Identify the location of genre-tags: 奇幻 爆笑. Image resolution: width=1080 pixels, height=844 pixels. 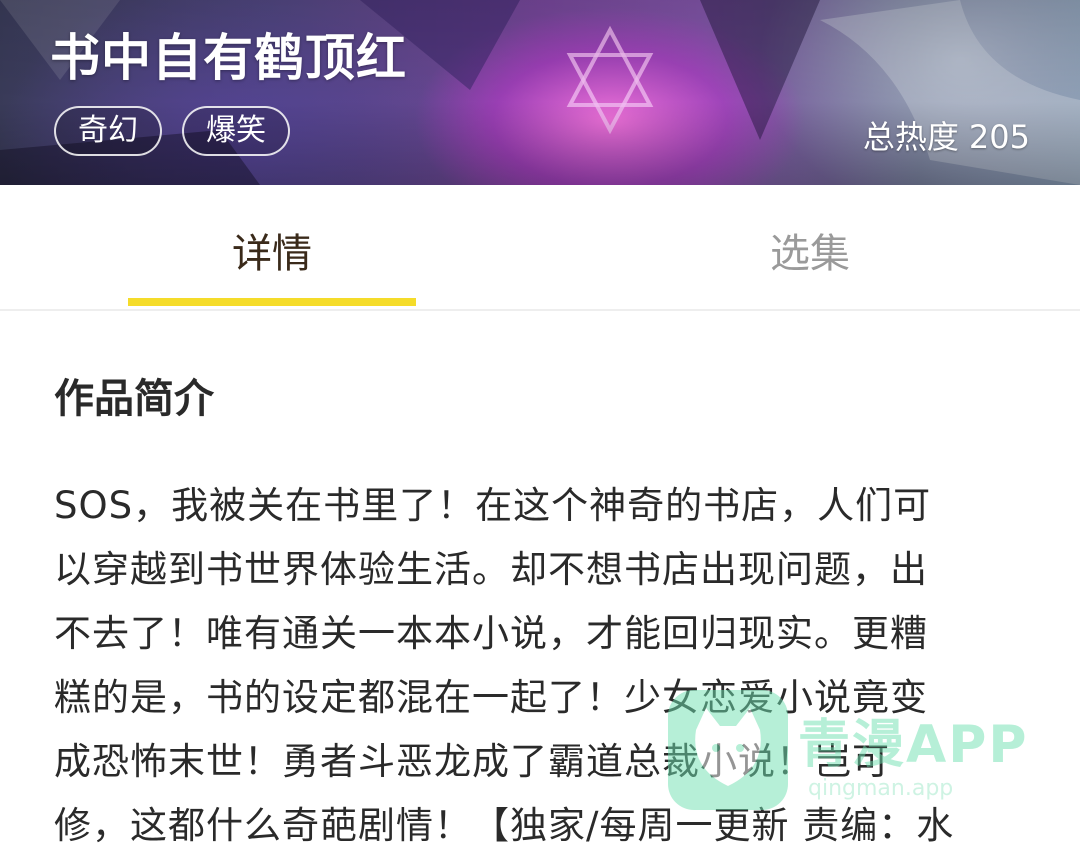
(172, 131).